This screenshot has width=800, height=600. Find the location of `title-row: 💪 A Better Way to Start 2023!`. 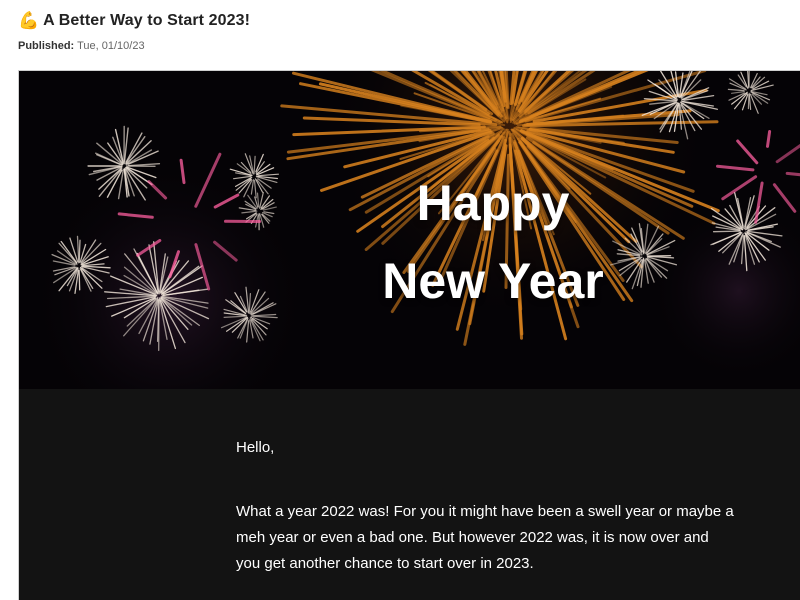

title-row: 💪 A Better Way to Start 2023! is located at coordinates (134, 21).